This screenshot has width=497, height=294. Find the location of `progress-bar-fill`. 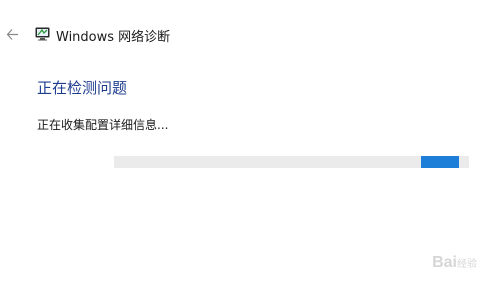

progress-bar-fill is located at coordinates (440, 162).